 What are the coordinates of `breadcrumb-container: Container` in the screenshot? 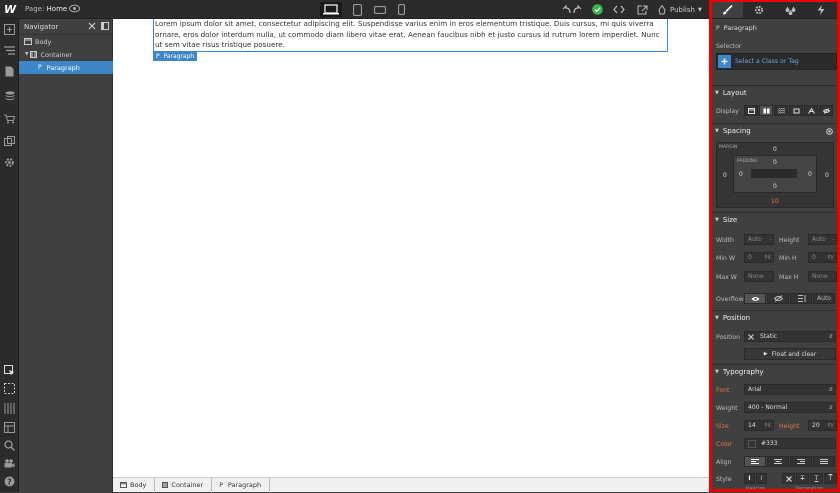 It's located at (184, 485).